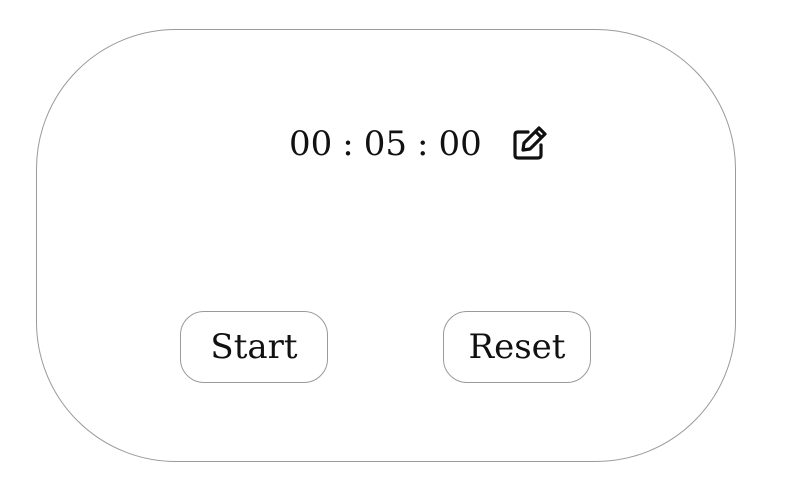  I want to click on seconds-value: 00, so click(460, 144).